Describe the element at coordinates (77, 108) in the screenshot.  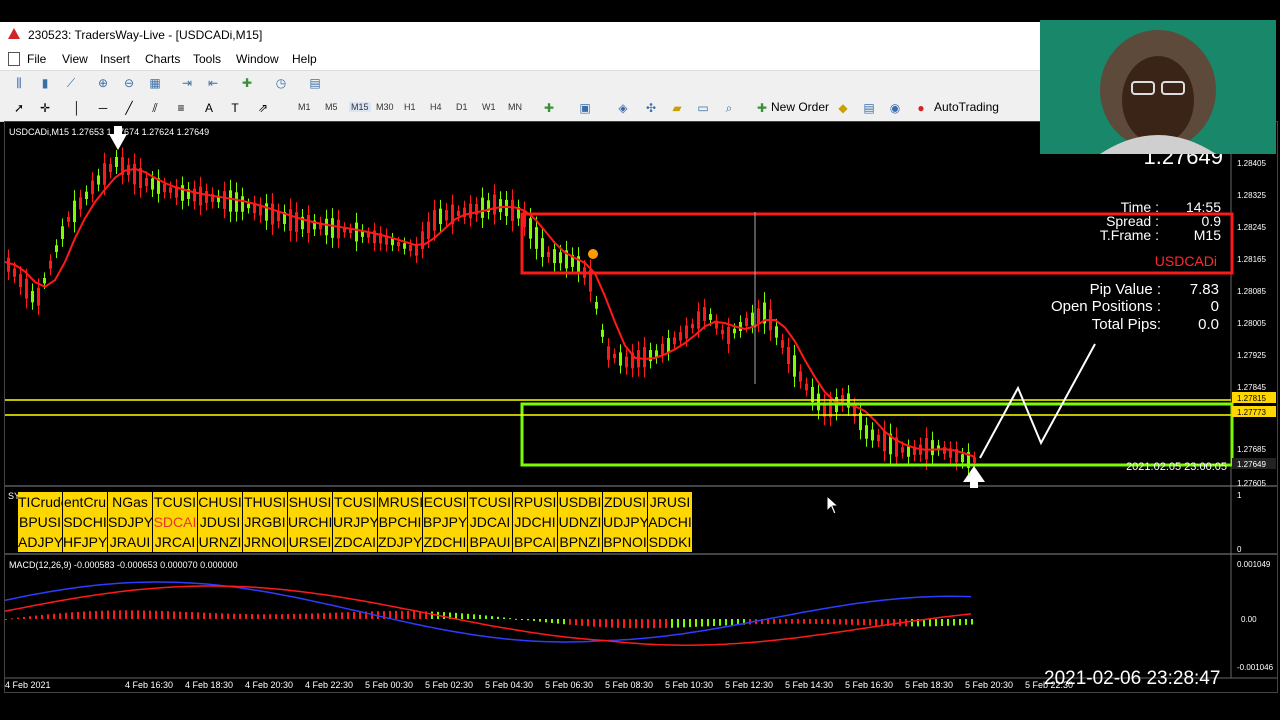
I see `vertical-line-icon: │` at that location.